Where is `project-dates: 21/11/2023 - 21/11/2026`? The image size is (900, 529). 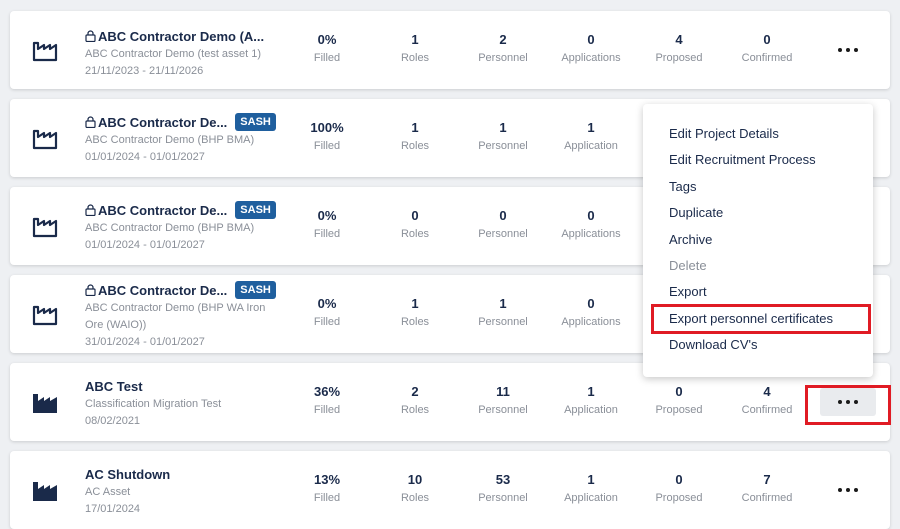
project-dates: 21/11/2023 - 21/11/2026 is located at coordinates (144, 71).